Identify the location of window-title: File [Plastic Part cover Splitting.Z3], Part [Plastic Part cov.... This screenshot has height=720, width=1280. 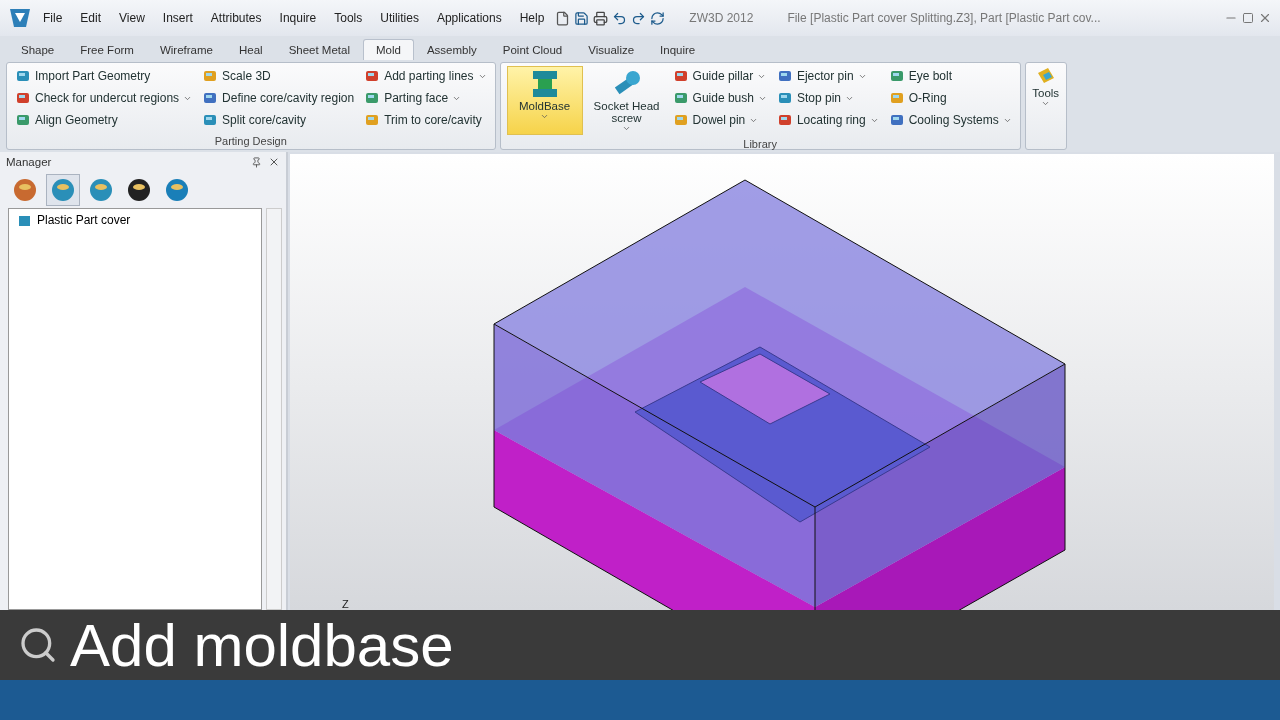
(944, 18).